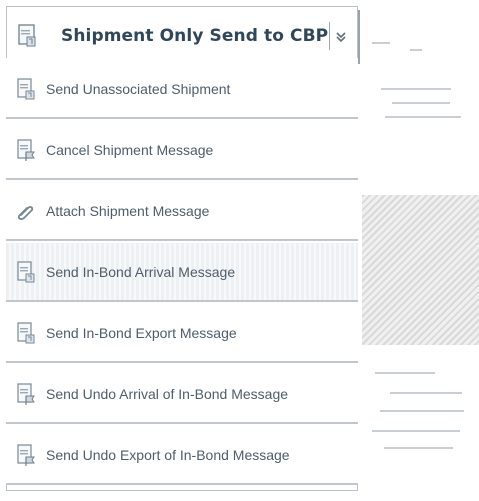 The image size is (479, 501). I want to click on menu-item-send-undo-arrival-message: Send Undo Arrival of In-Bond Message, so click(182, 393).